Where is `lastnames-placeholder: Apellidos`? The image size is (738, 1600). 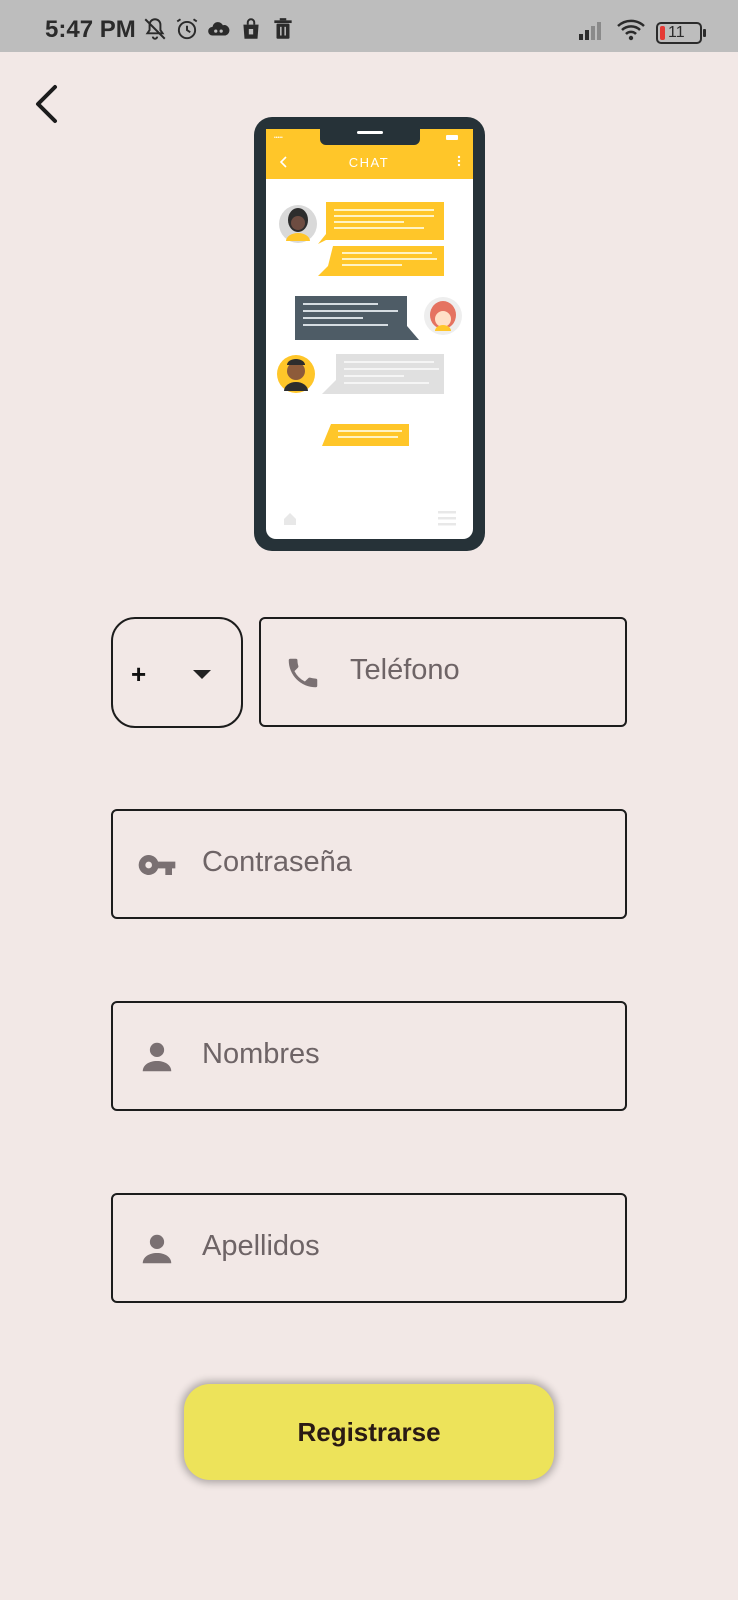 lastnames-placeholder: Apellidos is located at coordinates (261, 1246).